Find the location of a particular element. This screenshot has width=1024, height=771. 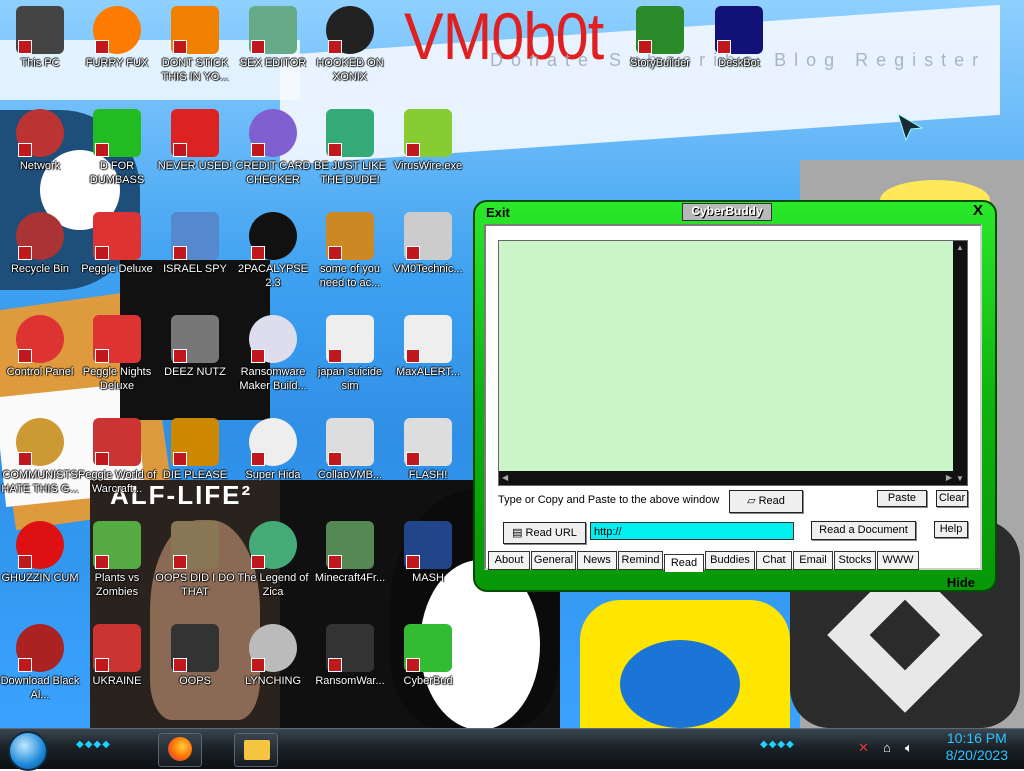

desktop-icon: LYNCHING is located at coordinates (273, 656).